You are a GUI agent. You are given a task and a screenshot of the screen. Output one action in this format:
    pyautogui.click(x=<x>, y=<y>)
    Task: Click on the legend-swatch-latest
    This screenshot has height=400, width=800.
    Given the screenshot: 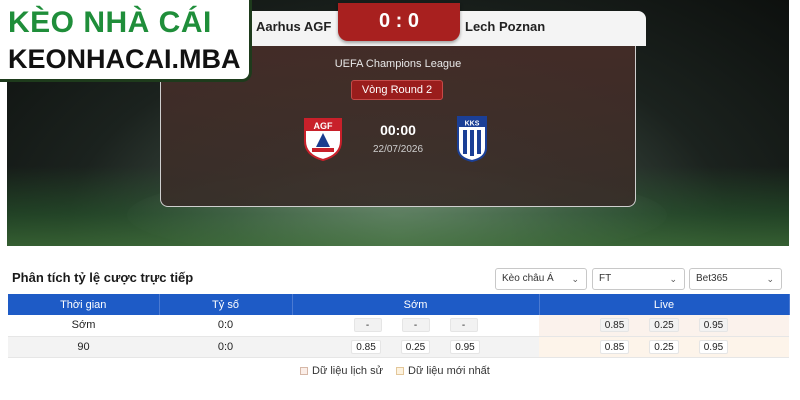 What is the action you would take?
    pyautogui.click(x=400, y=371)
    